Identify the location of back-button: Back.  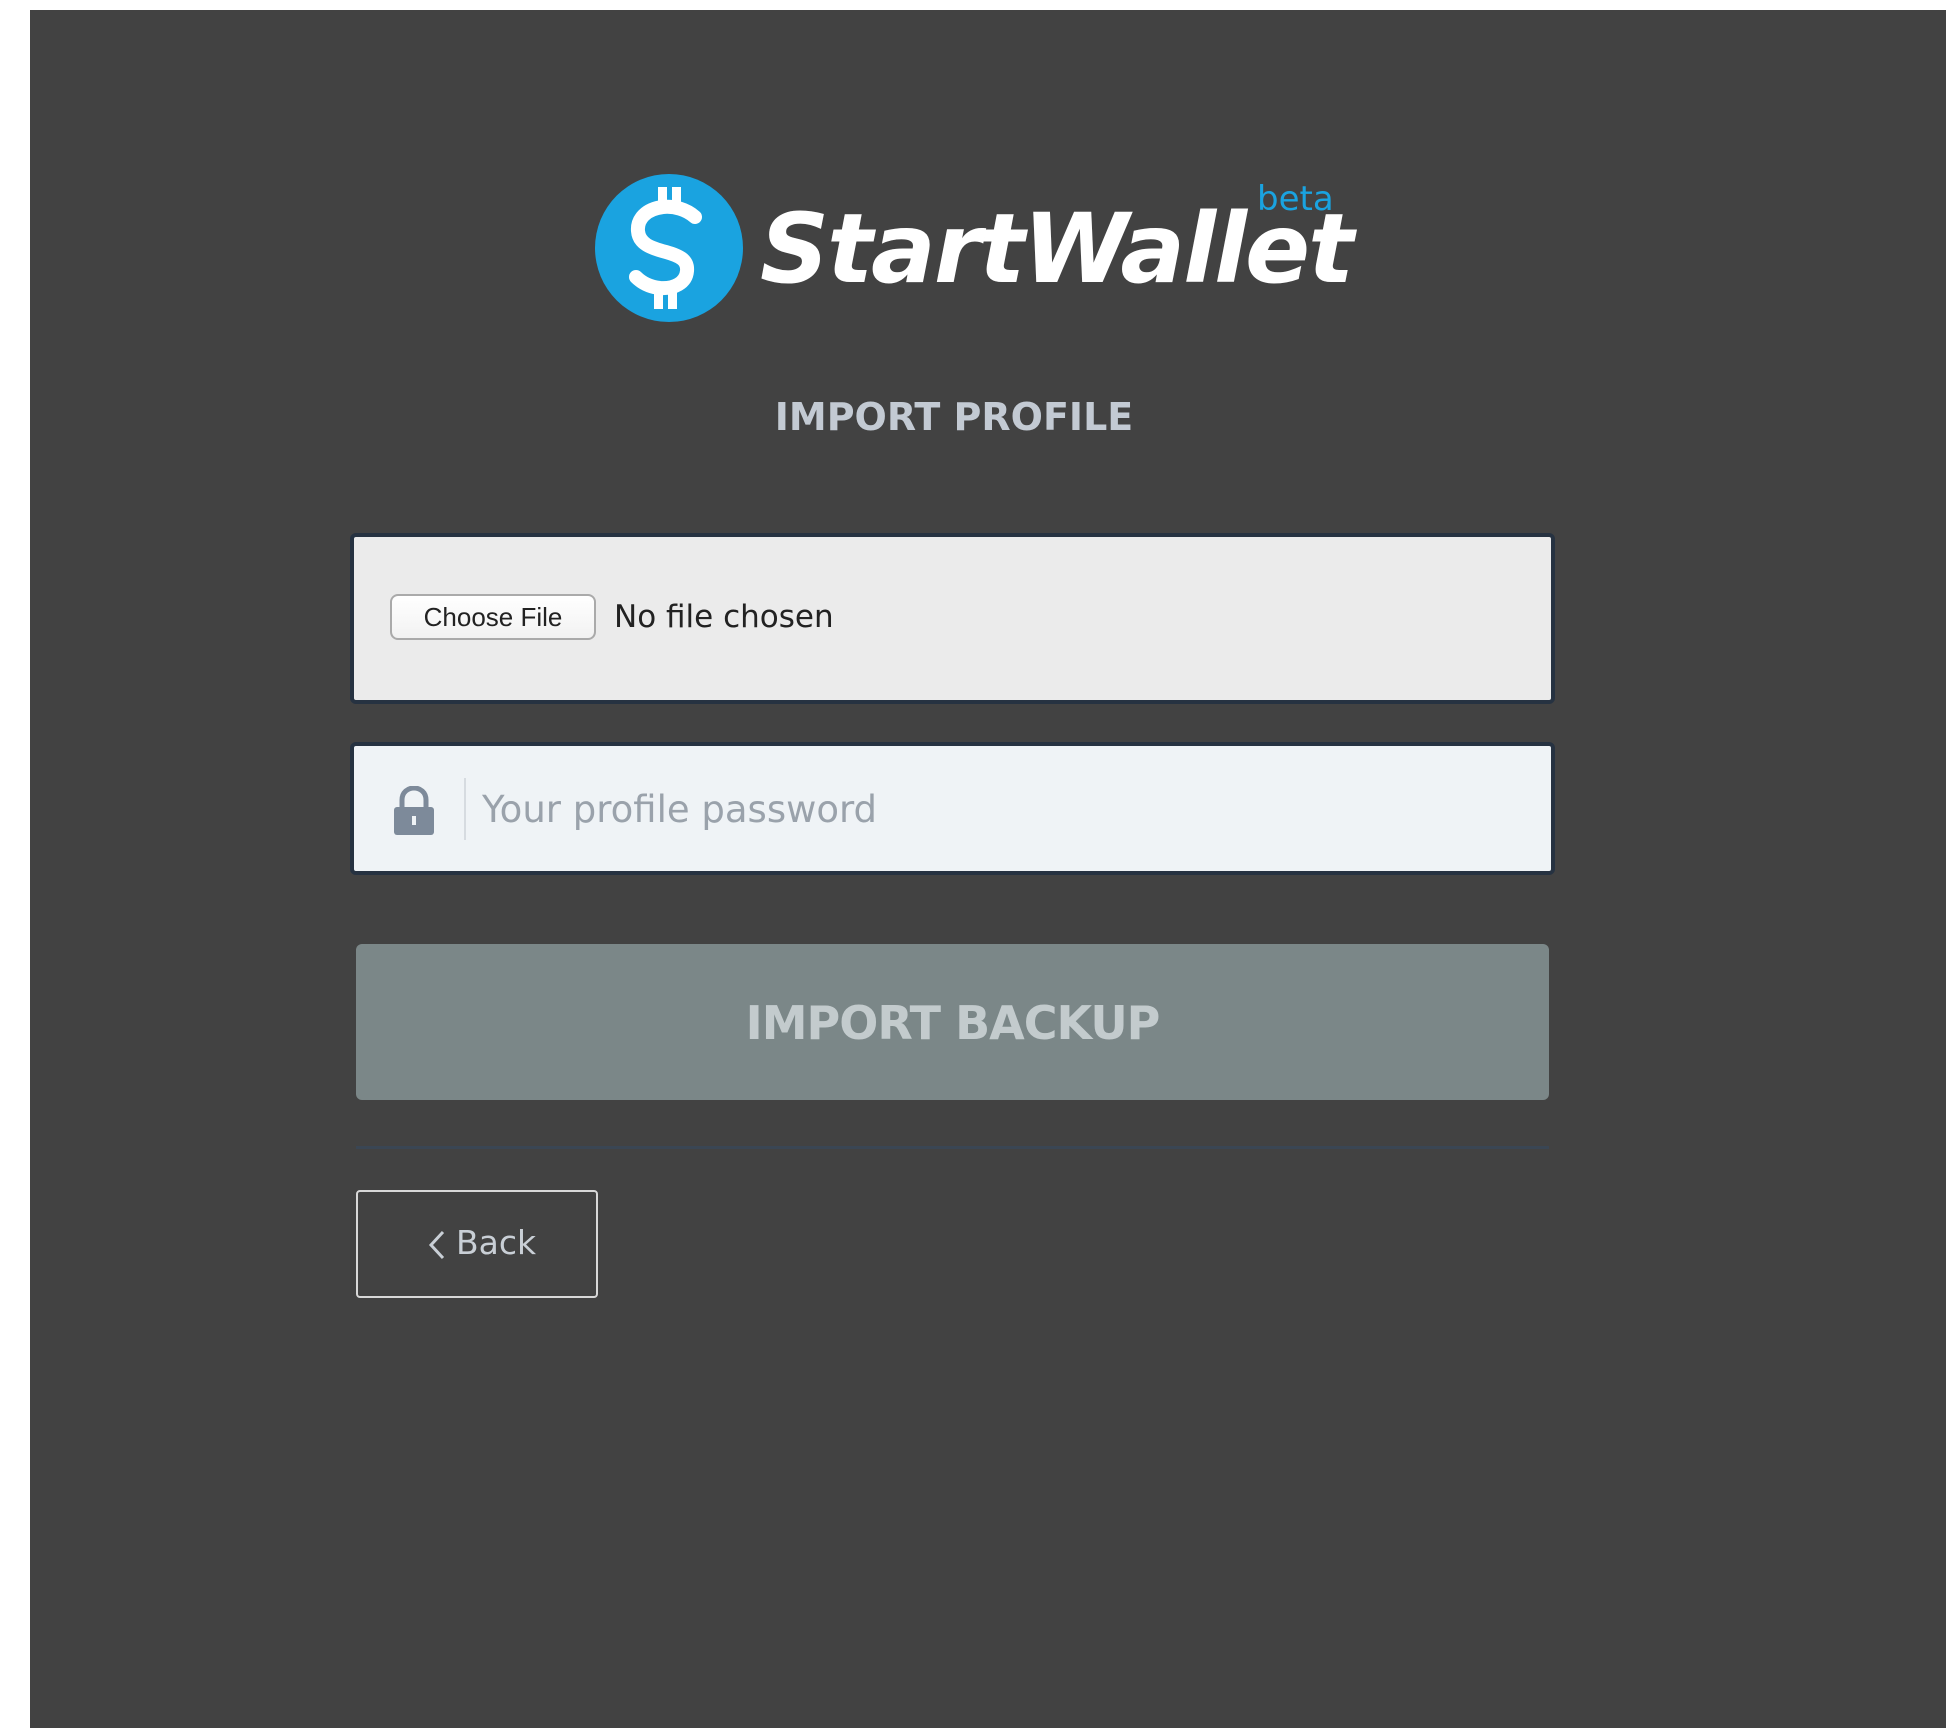
(477, 1244).